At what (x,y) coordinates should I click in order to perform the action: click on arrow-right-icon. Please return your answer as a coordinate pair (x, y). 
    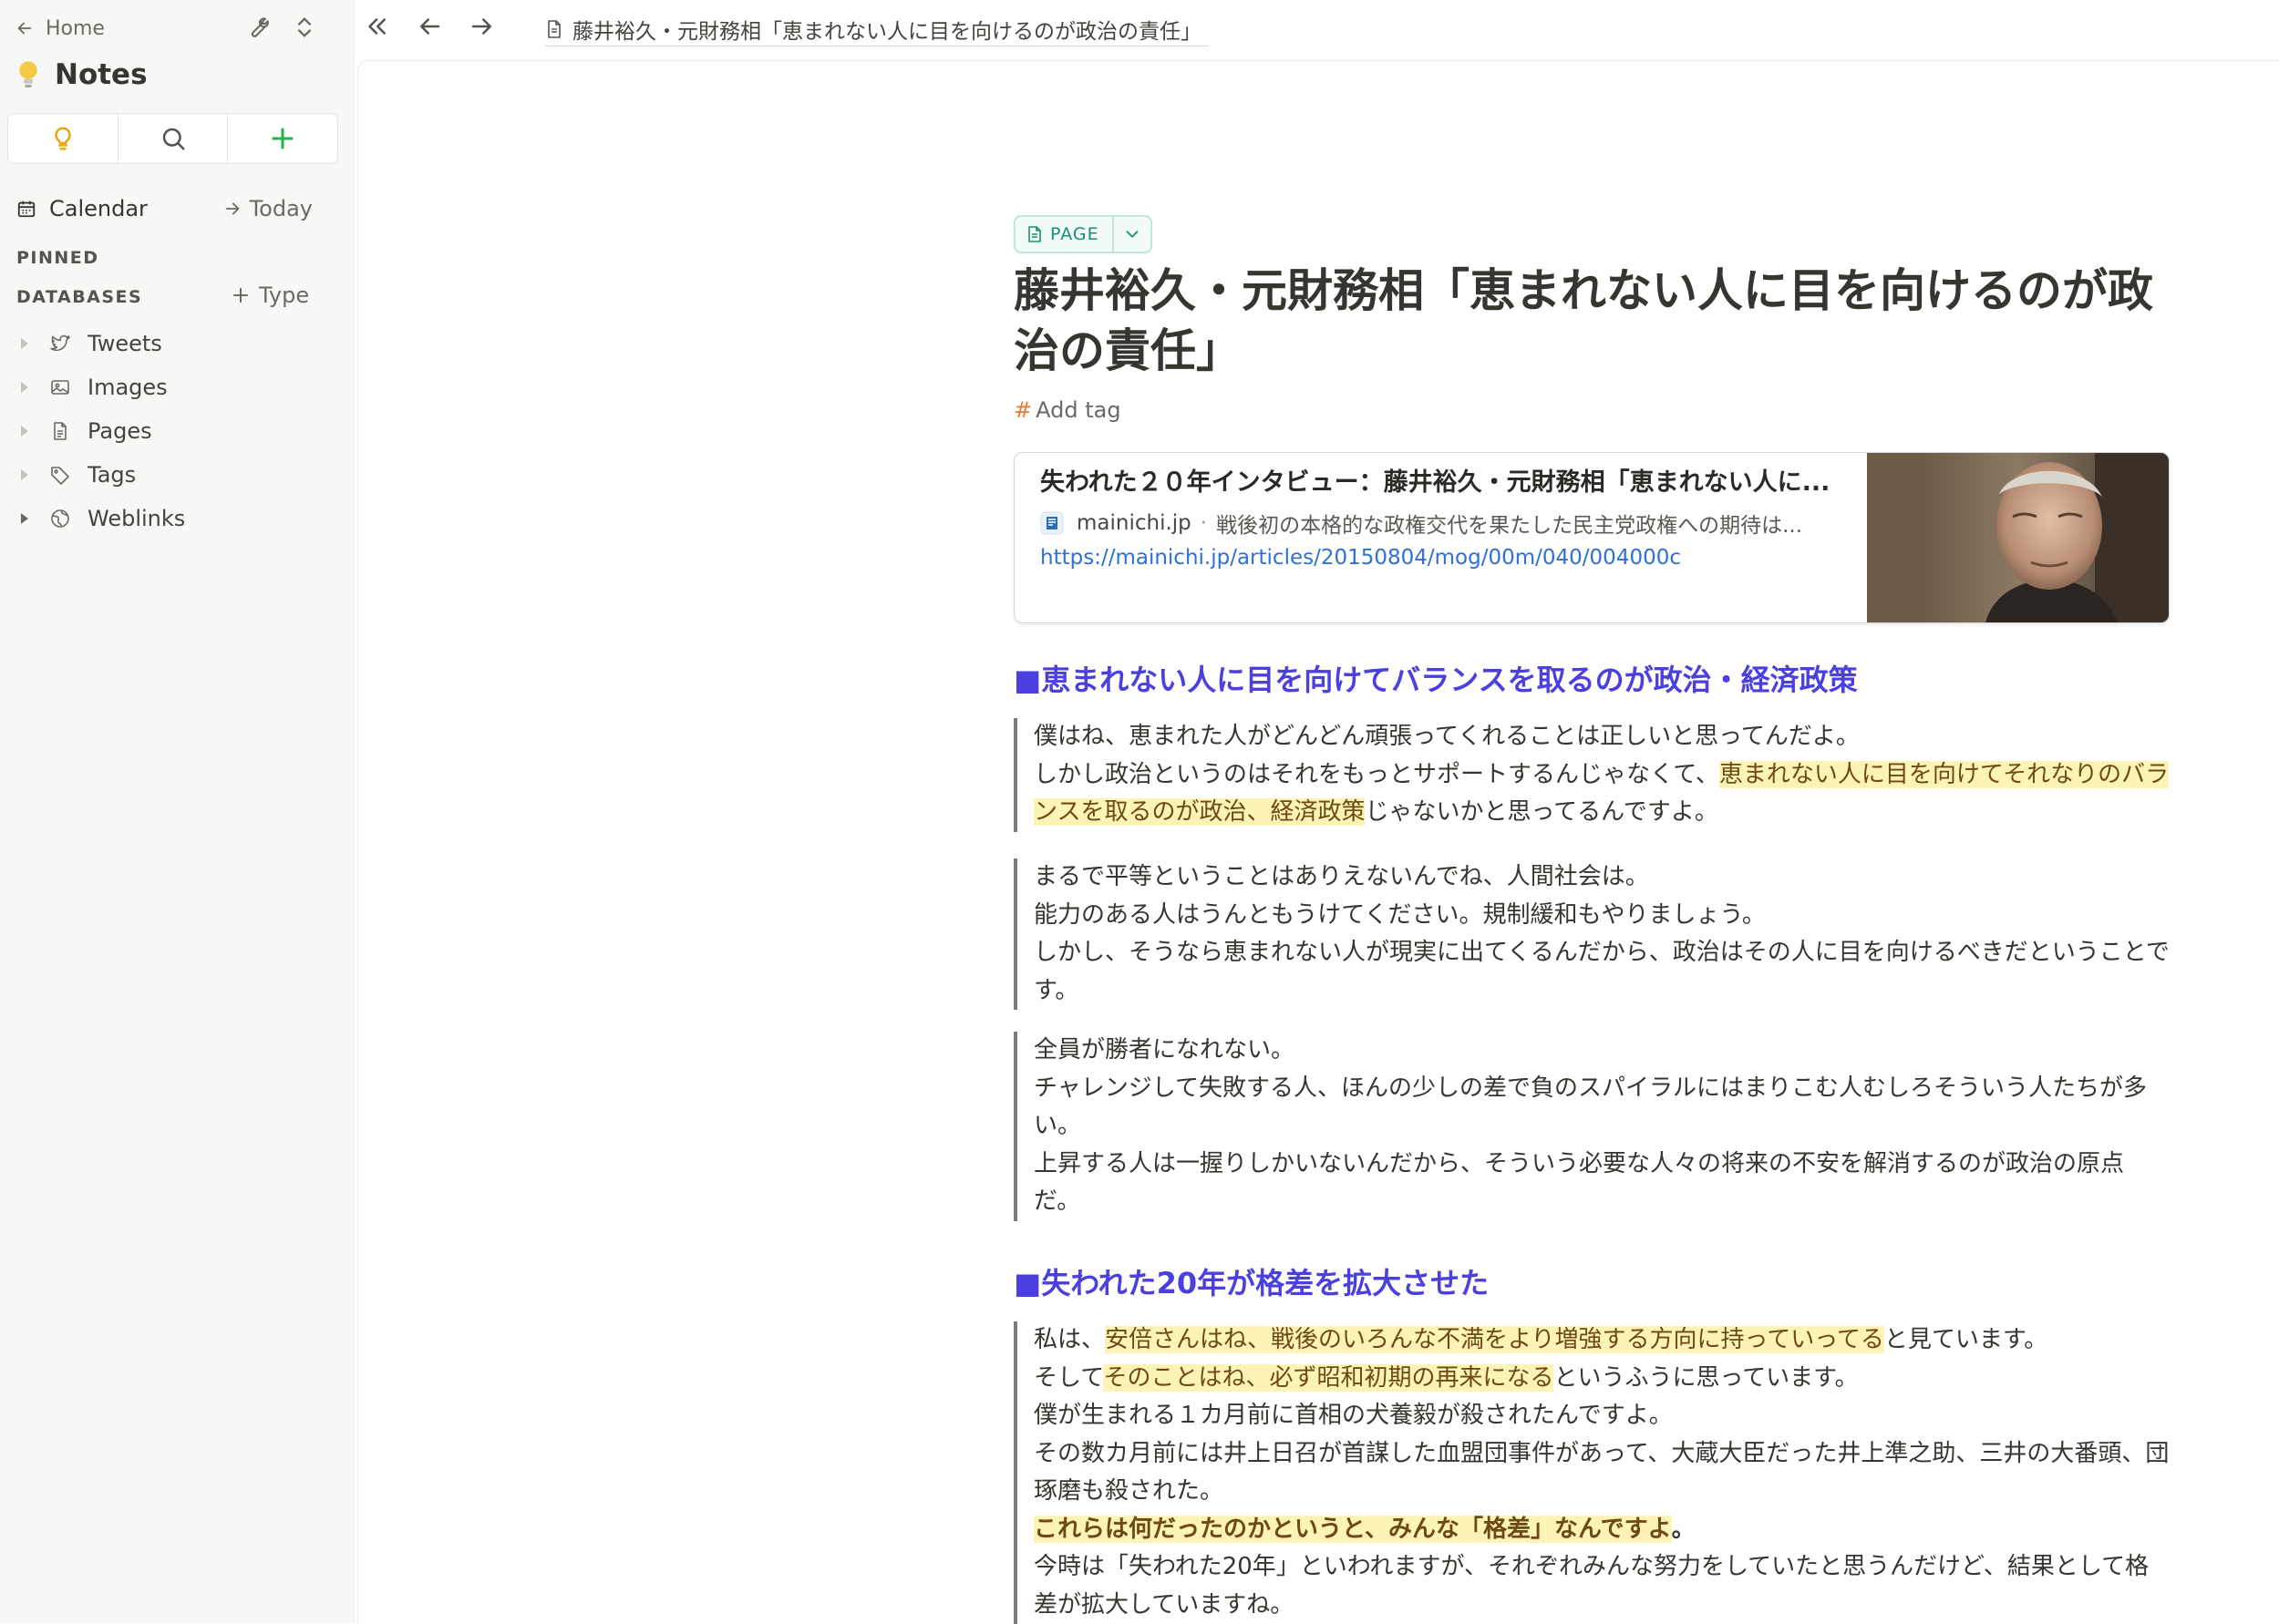
    Looking at the image, I should click on (232, 209).